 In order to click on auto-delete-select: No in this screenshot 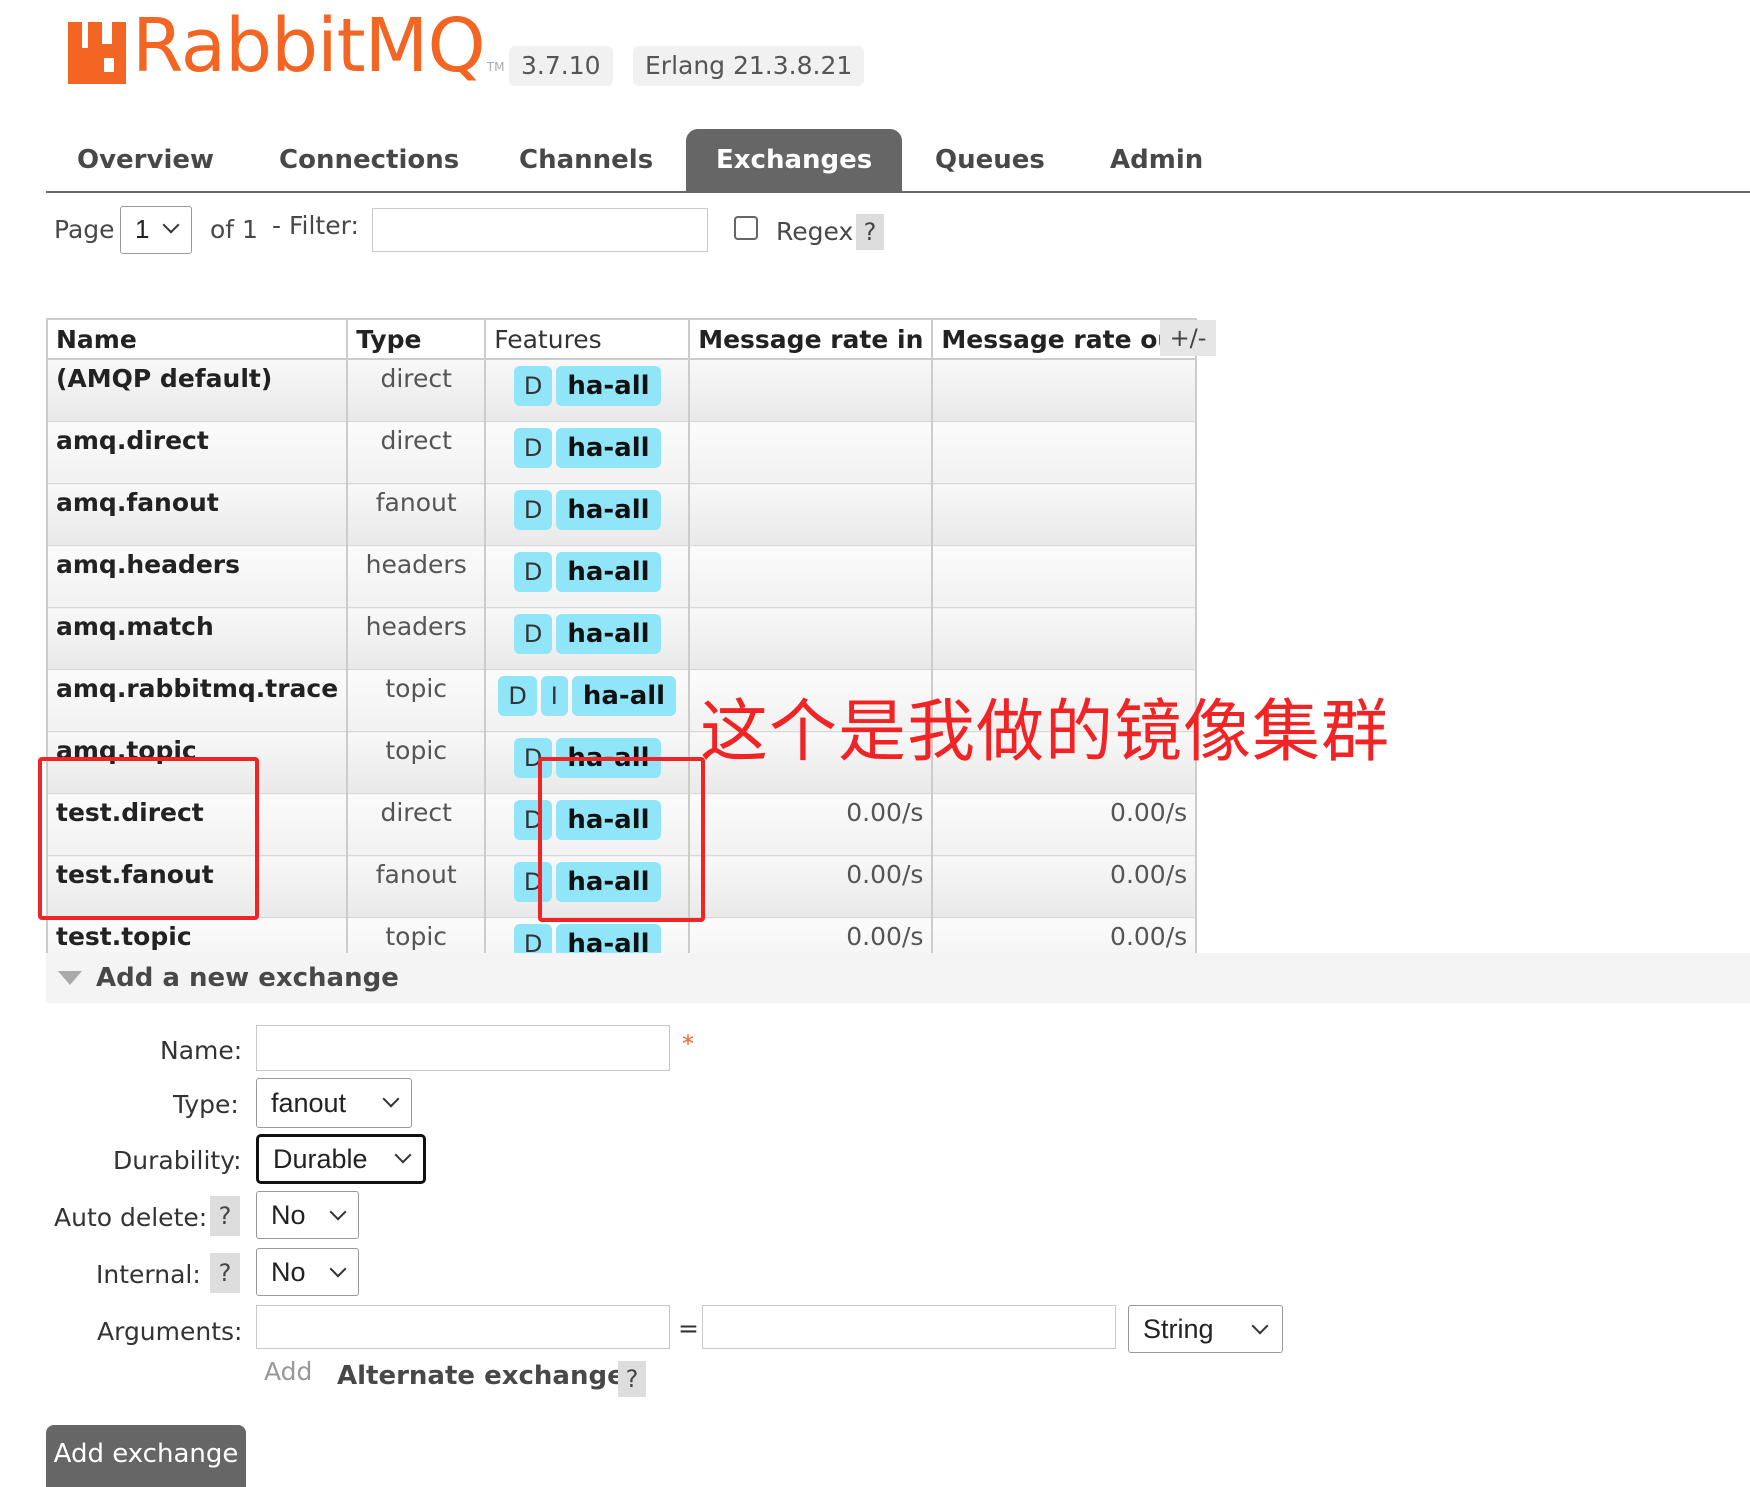, I will do `click(307, 1215)`.